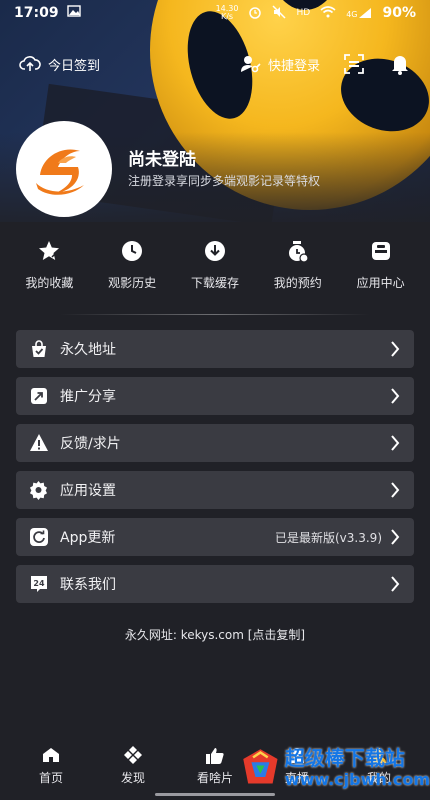  Describe the element at coordinates (162, 157) in the screenshot. I see `profile-name: 尚未登陆` at that location.